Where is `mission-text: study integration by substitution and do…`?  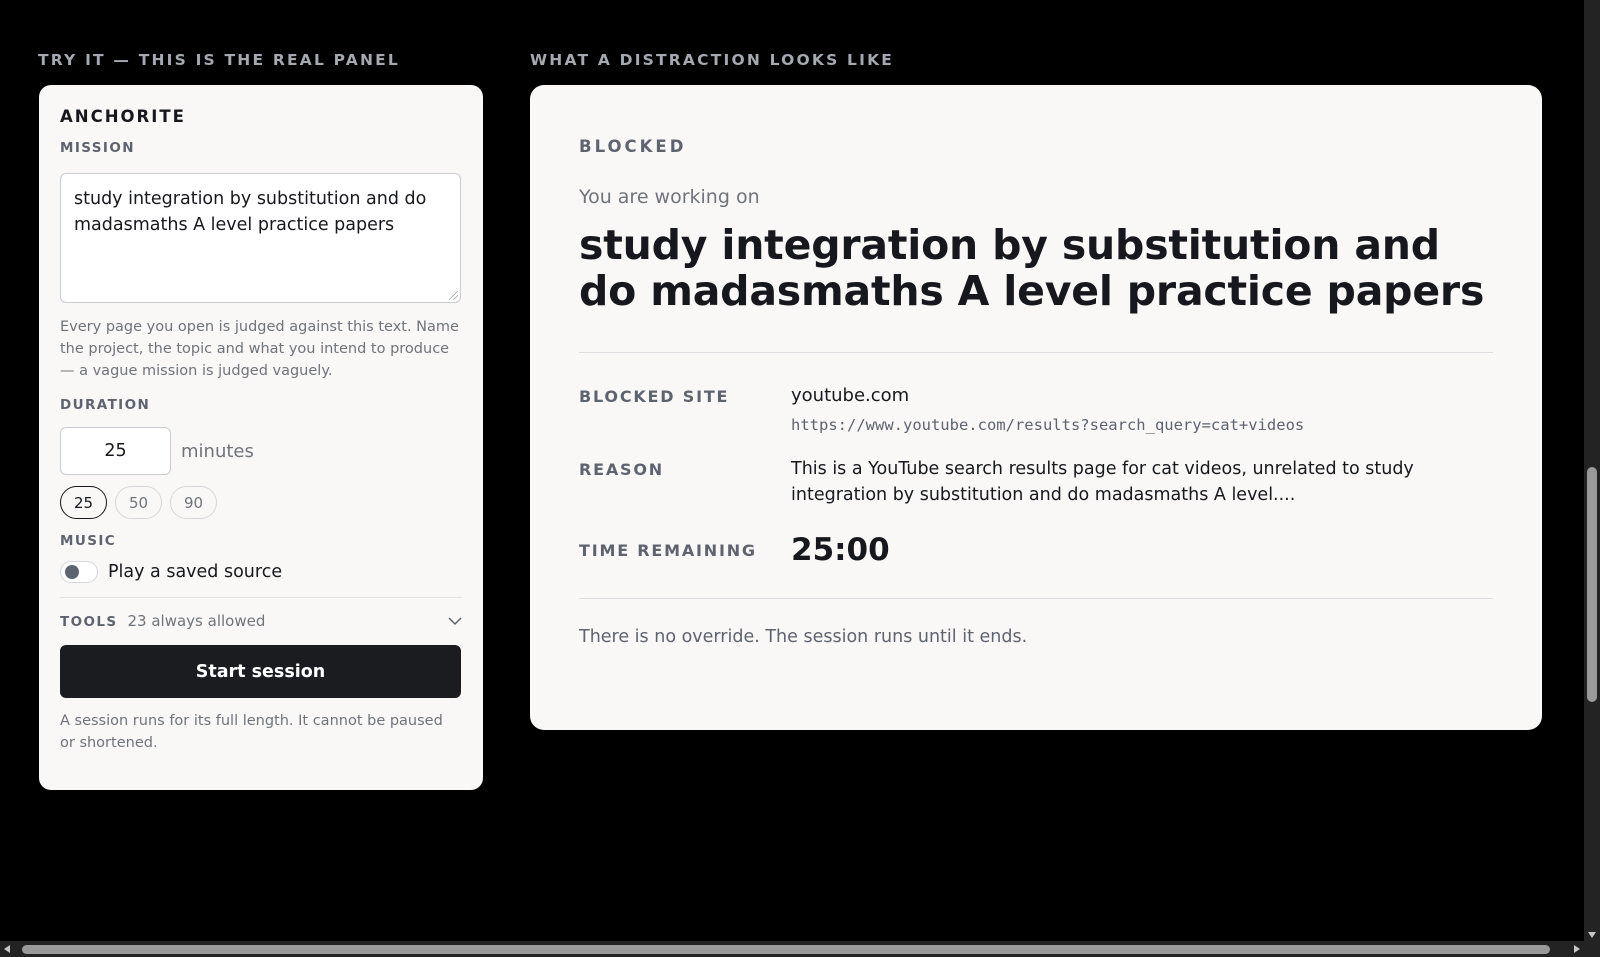
mission-text: study integration by substitution and do… is located at coordinates (250, 212).